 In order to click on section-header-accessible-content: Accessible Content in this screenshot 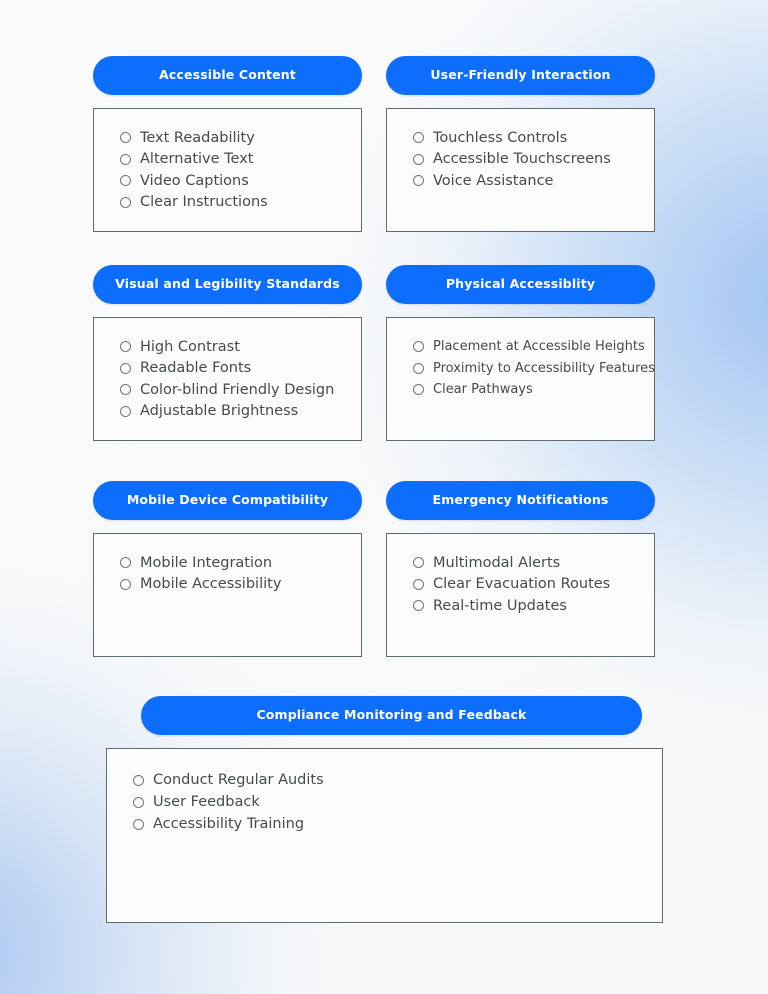, I will do `click(227, 75)`.